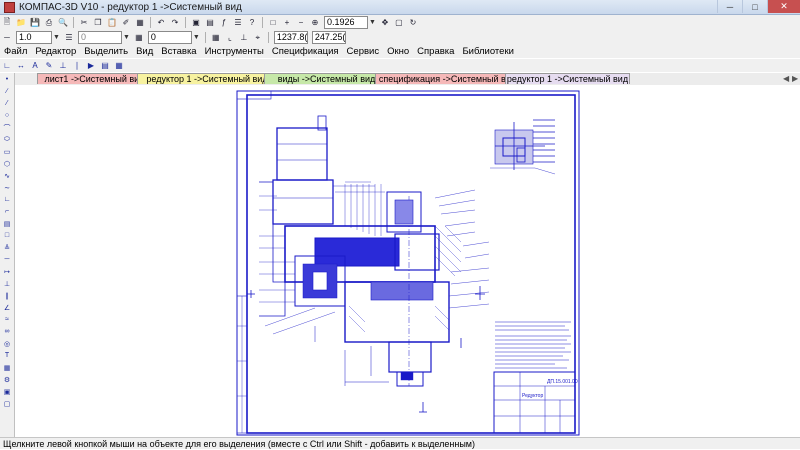 This screenshot has width=800, height=450. What do you see at coordinates (63, 23) in the screenshot?
I see `print-preview-icon: 🔍` at bounding box center [63, 23].